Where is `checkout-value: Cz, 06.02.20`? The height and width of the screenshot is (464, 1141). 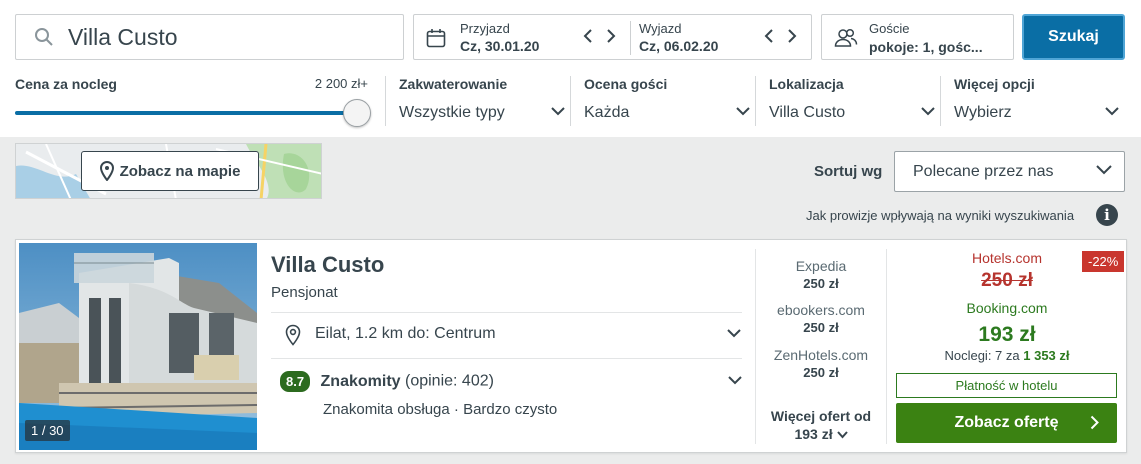 checkout-value: Cz, 06.02.20 is located at coordinates (679, 46).